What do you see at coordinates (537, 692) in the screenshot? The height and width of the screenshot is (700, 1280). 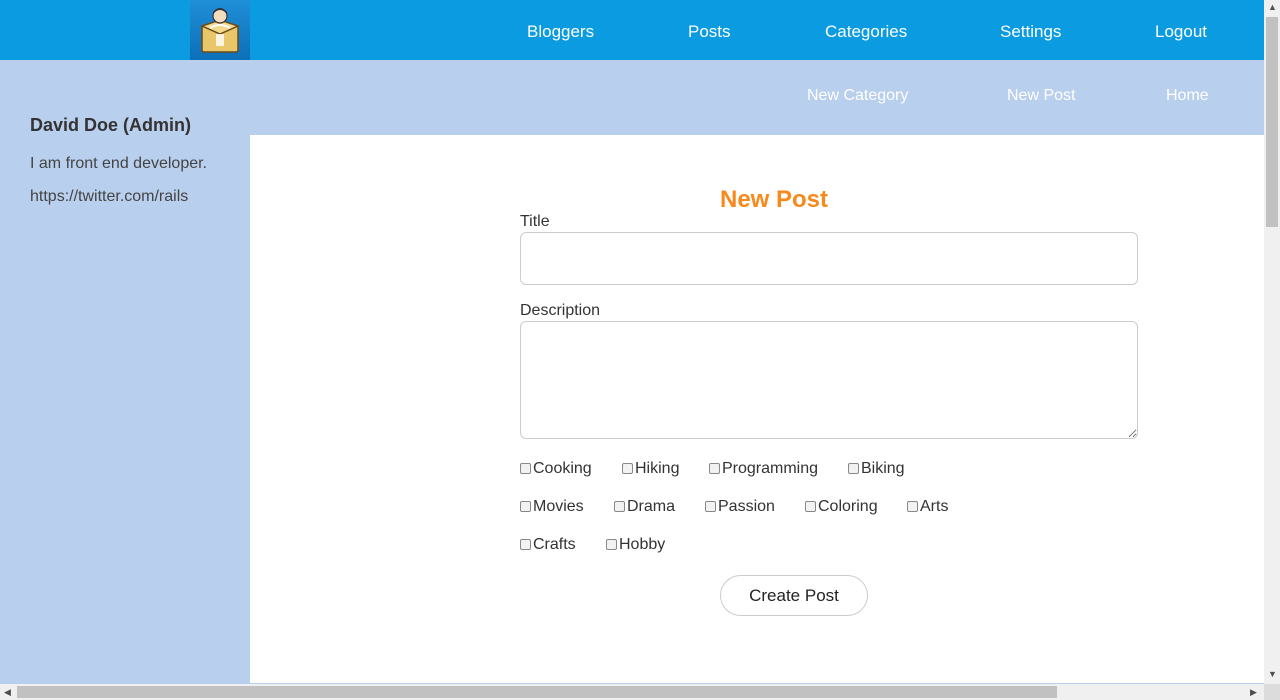 I see `horizontal-scroll-thumb` at bounding box center [537, 692].